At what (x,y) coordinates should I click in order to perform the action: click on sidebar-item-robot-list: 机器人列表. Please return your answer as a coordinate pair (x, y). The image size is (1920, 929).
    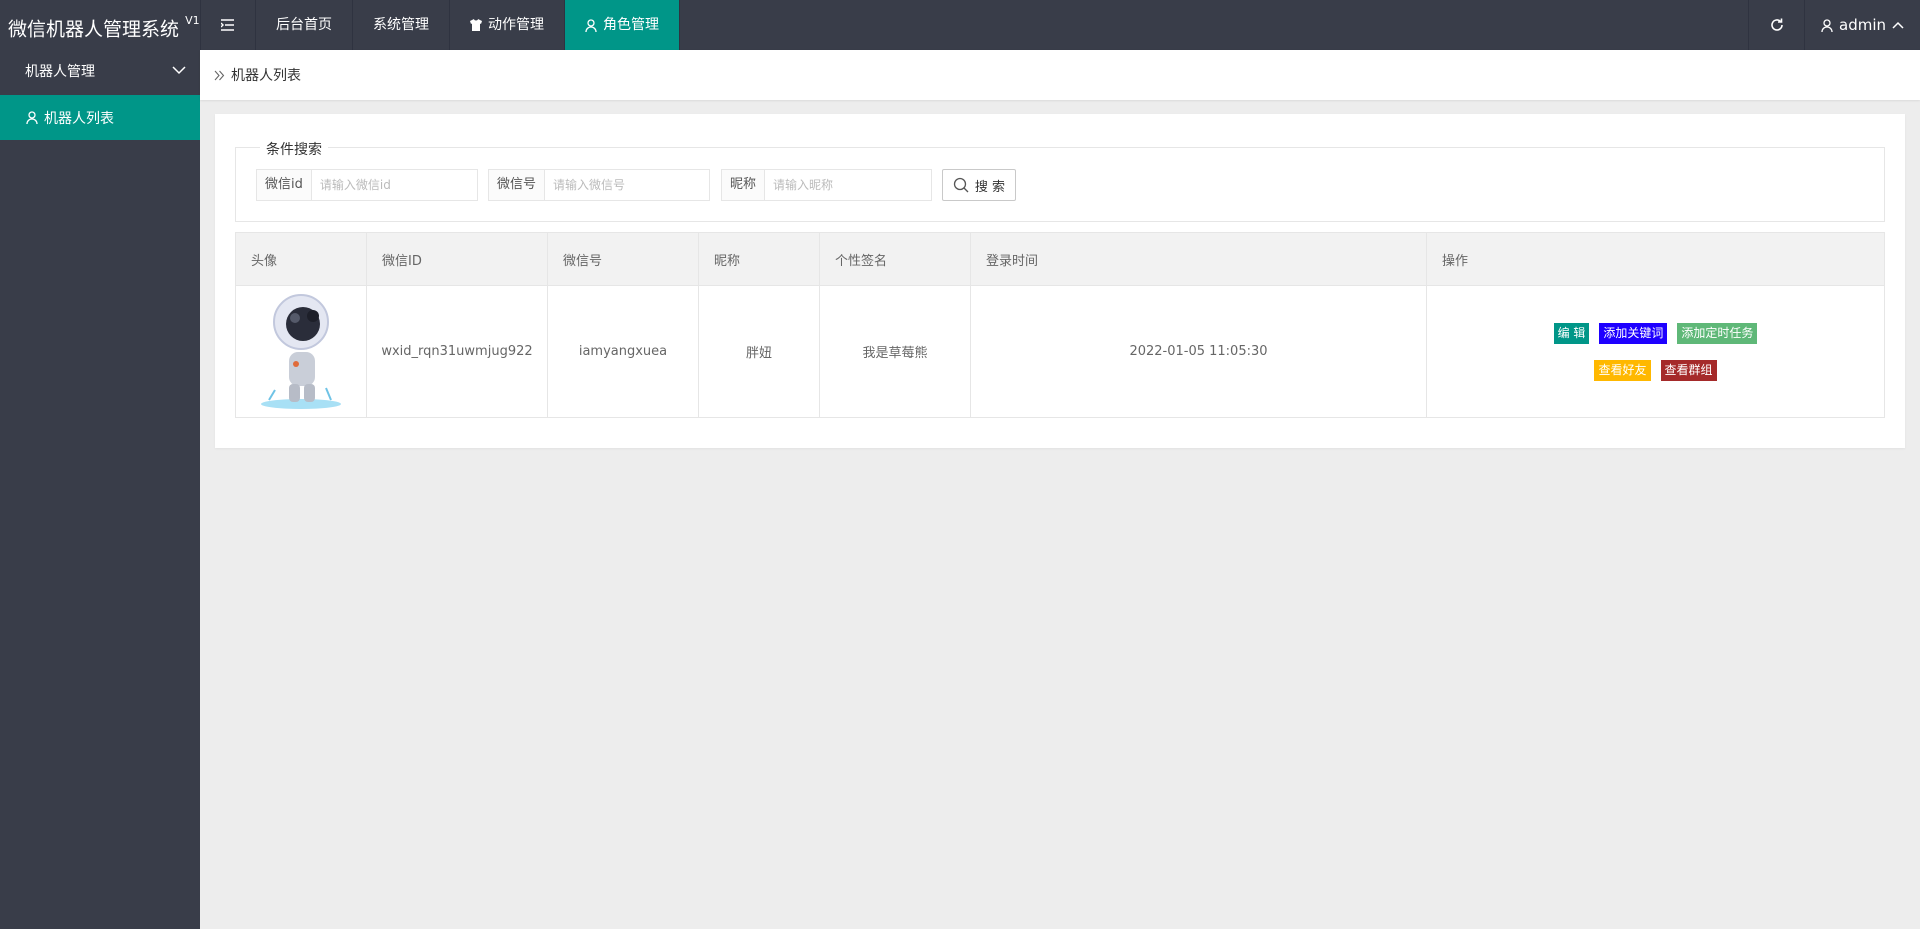
    Looking at the image, I should click on (100, 117).